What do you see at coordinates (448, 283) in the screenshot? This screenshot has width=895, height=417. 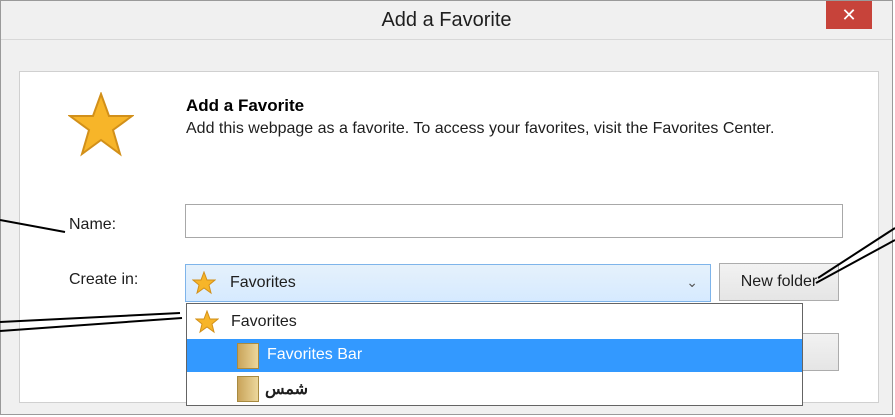 I see `create-in-select: Favorites ⌄` at bounding box center [448, 283].